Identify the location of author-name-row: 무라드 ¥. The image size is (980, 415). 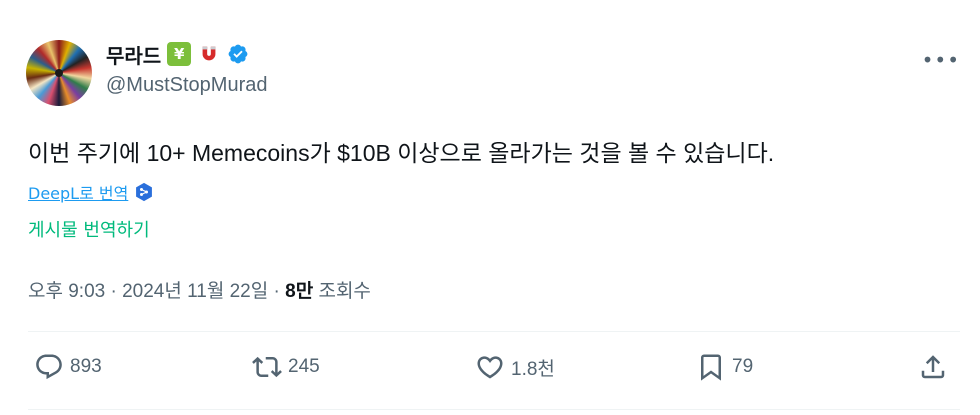
(177, 54).